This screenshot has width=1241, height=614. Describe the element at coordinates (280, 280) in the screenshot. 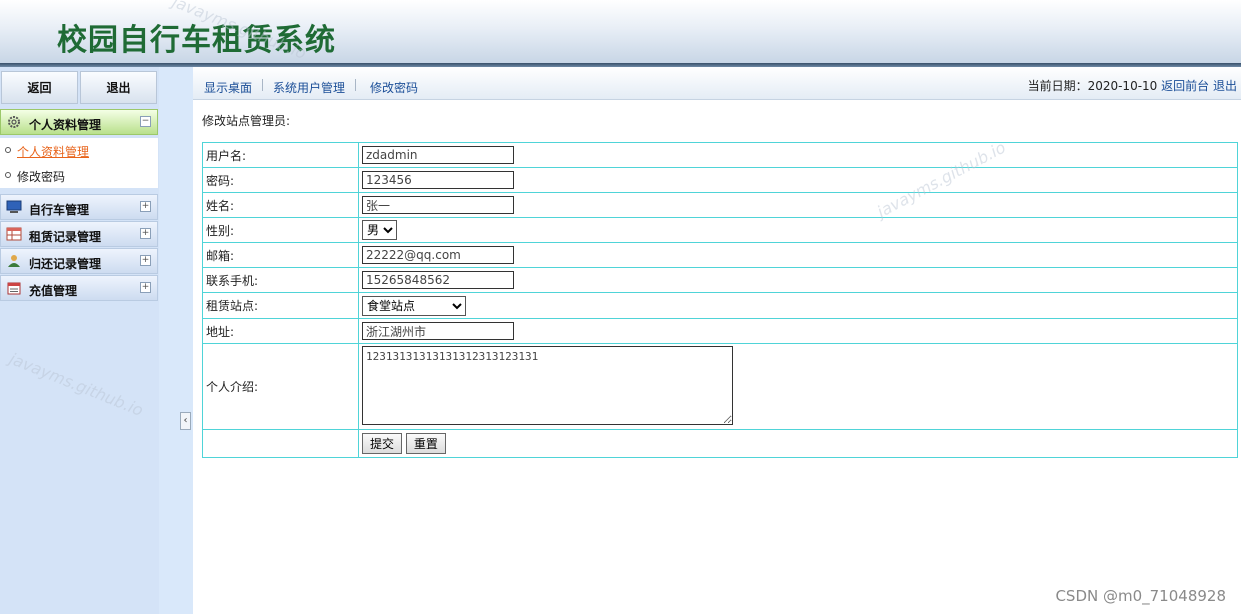

I see `label-phone: 联系手机:` at that location.